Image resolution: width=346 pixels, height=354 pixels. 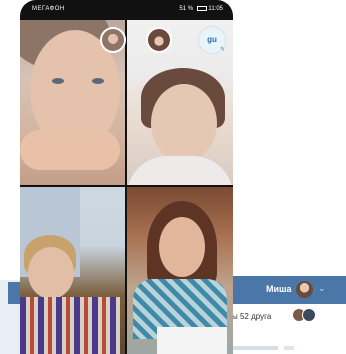 I want to click on clock: 11:05, so click(x=215, y=9).